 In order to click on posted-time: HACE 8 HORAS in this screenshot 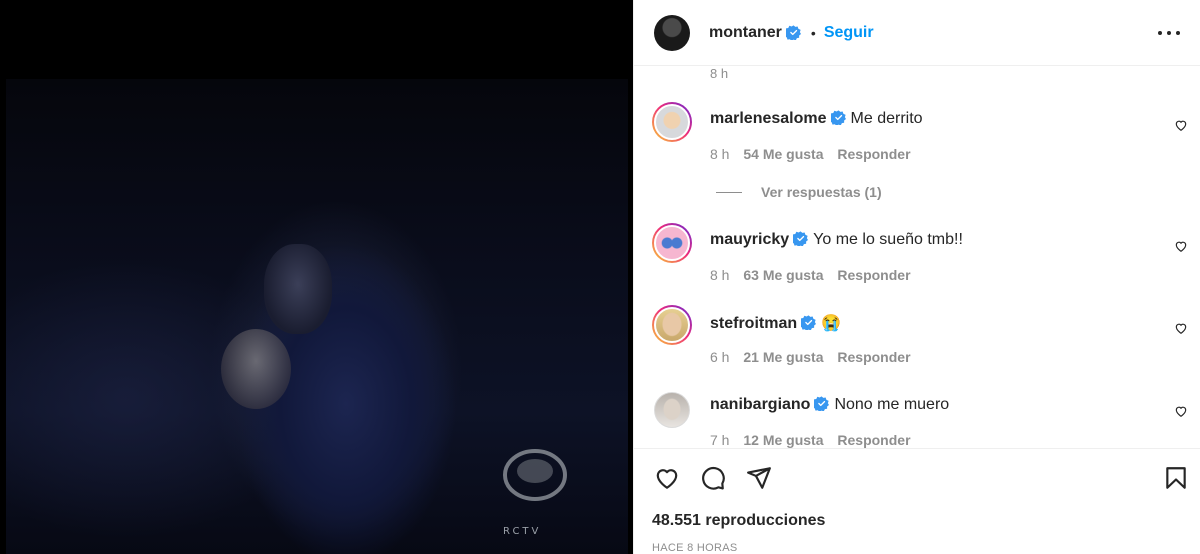, I will do `click(695, 548)`.